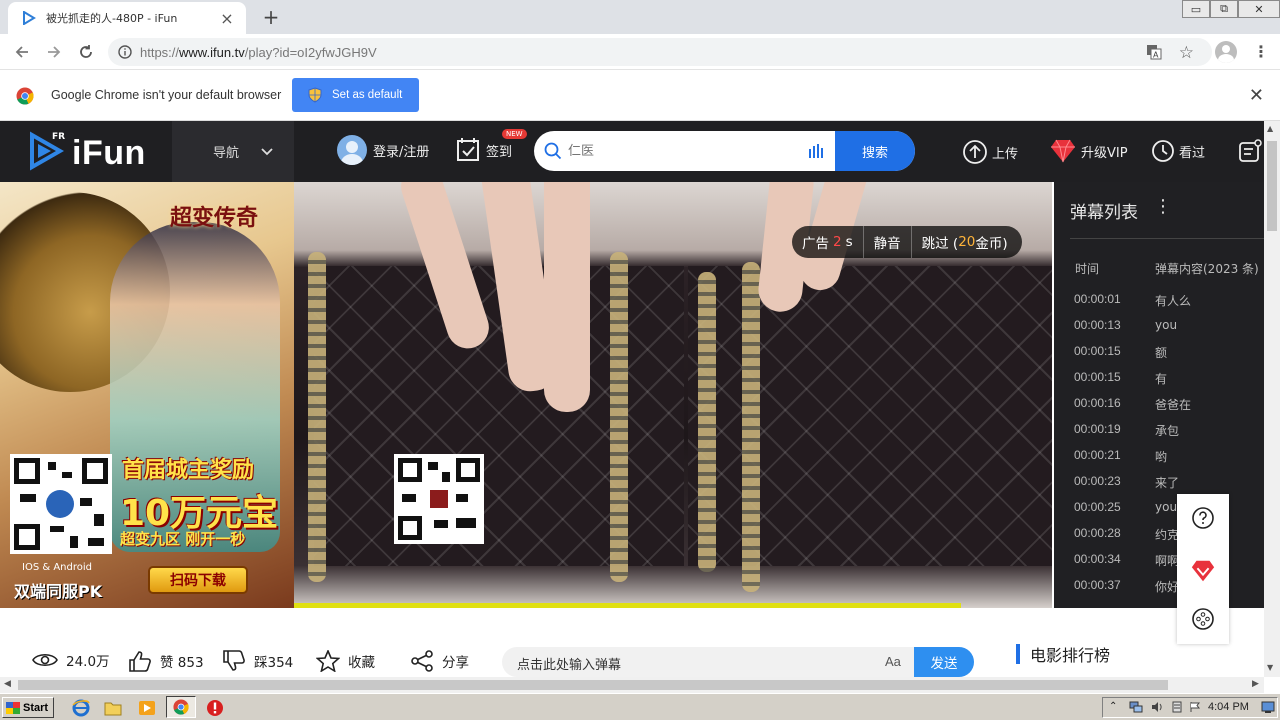 This screenshot has height=720, width=1280. What do you see at coordinates (1097, 455) in the screenshot?
I see `danmaku-time: 00:00:21` at bounding box center [1097, 455].